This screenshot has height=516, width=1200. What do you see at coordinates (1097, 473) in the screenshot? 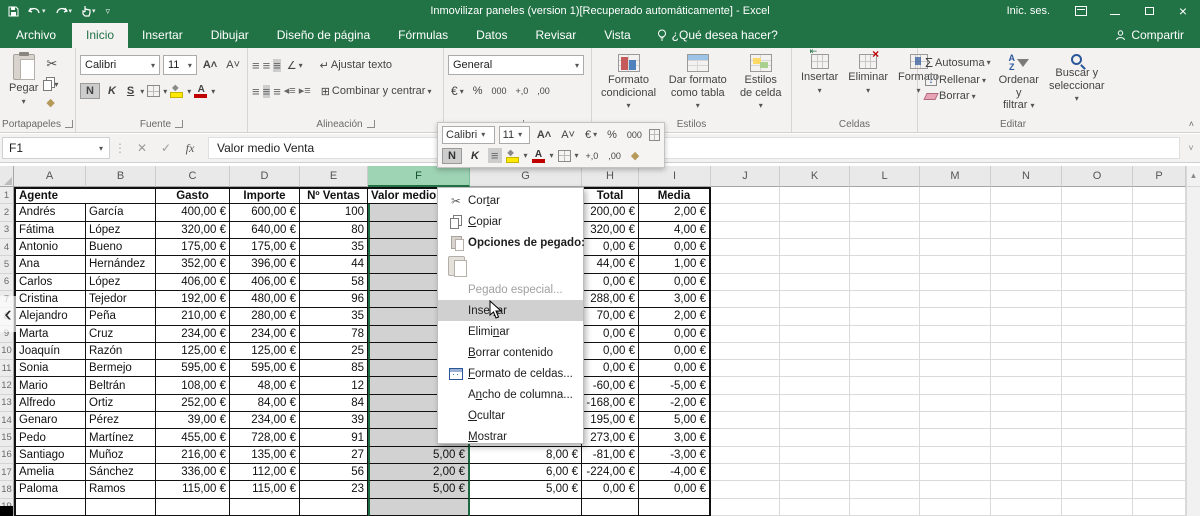
I see `cell-O17` at bounding box center [1097, 473].